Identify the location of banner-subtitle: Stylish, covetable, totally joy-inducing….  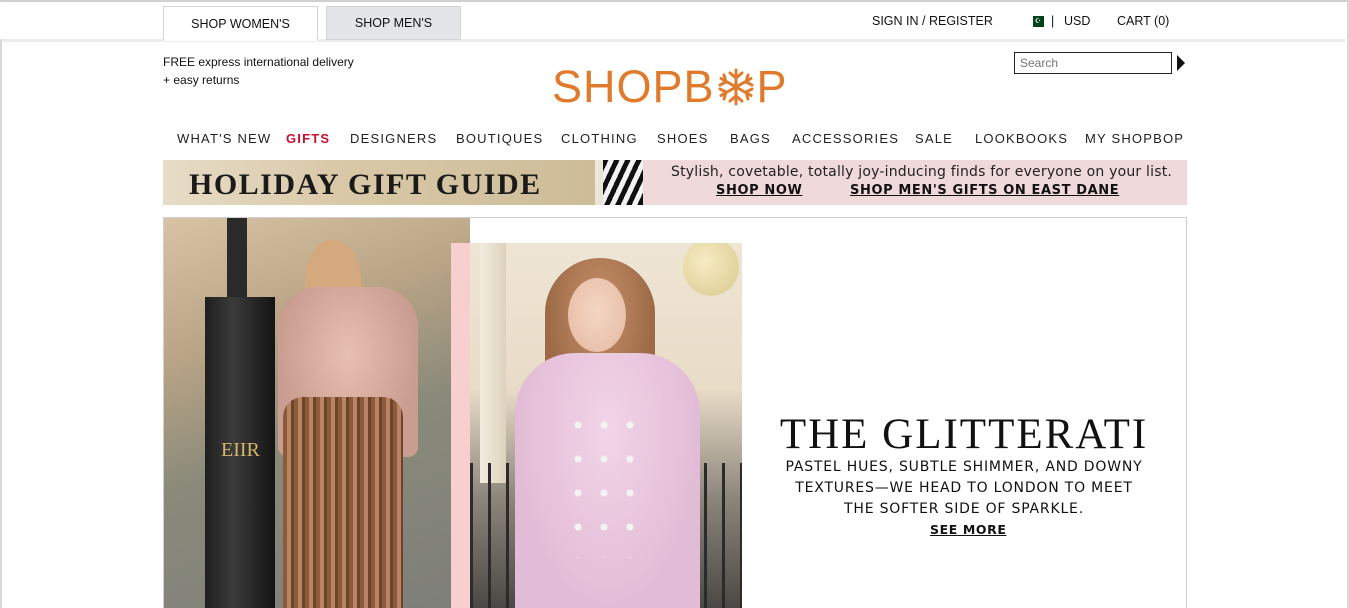
(922, 172).